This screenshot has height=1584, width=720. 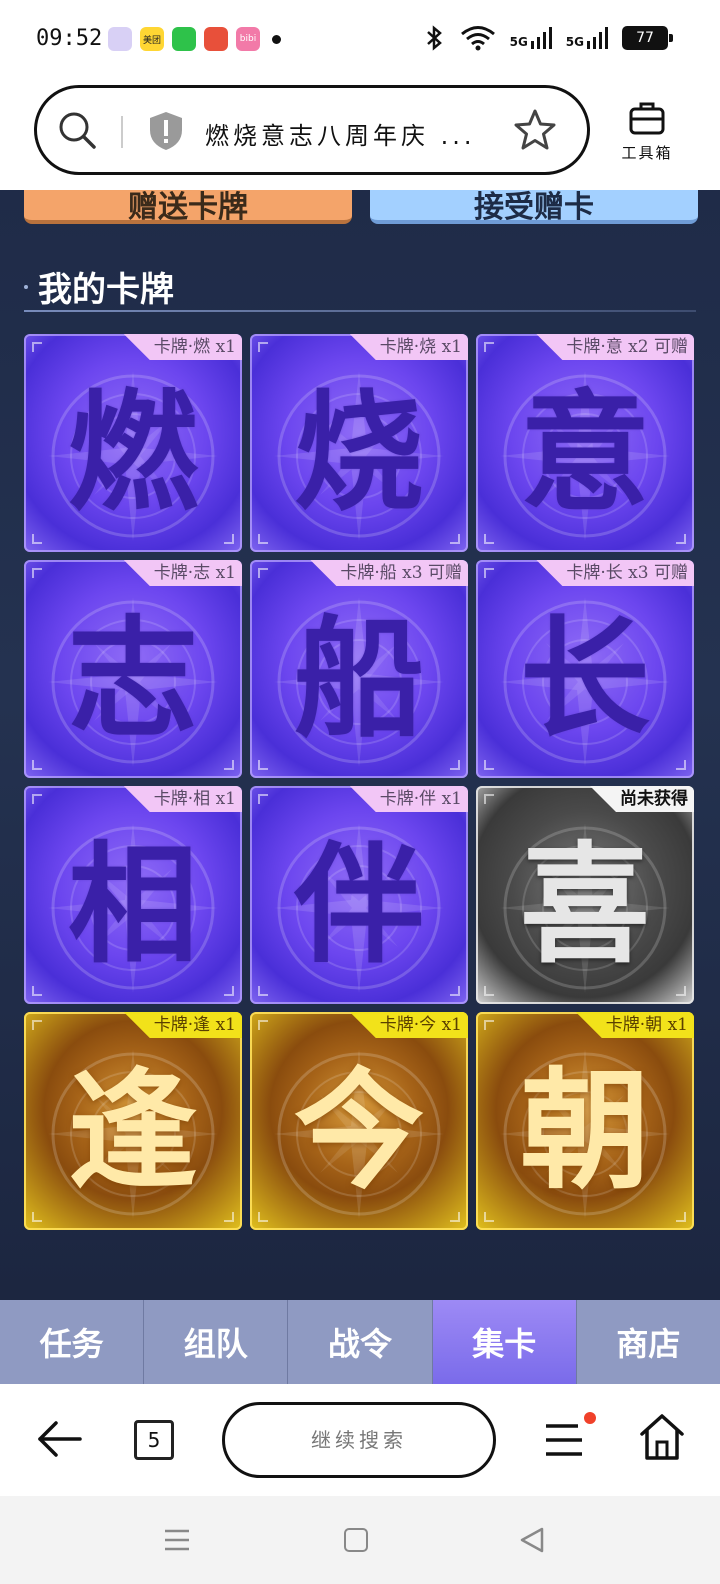 What do you see at coordinates (597, 38) in the screenshot?
I see `signal-bars-icon` at bounding box center [597, 38].